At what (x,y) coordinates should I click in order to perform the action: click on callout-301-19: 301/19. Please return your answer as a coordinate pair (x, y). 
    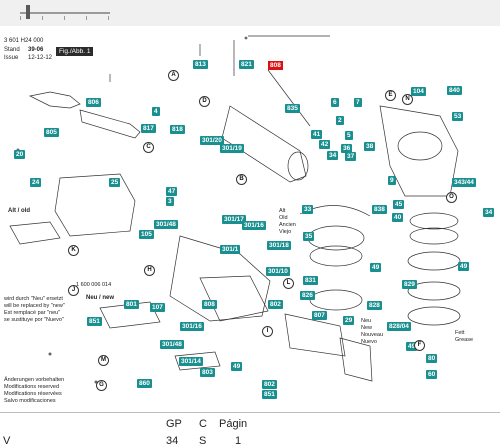
    Looking at the image, I should click on (232, 148).